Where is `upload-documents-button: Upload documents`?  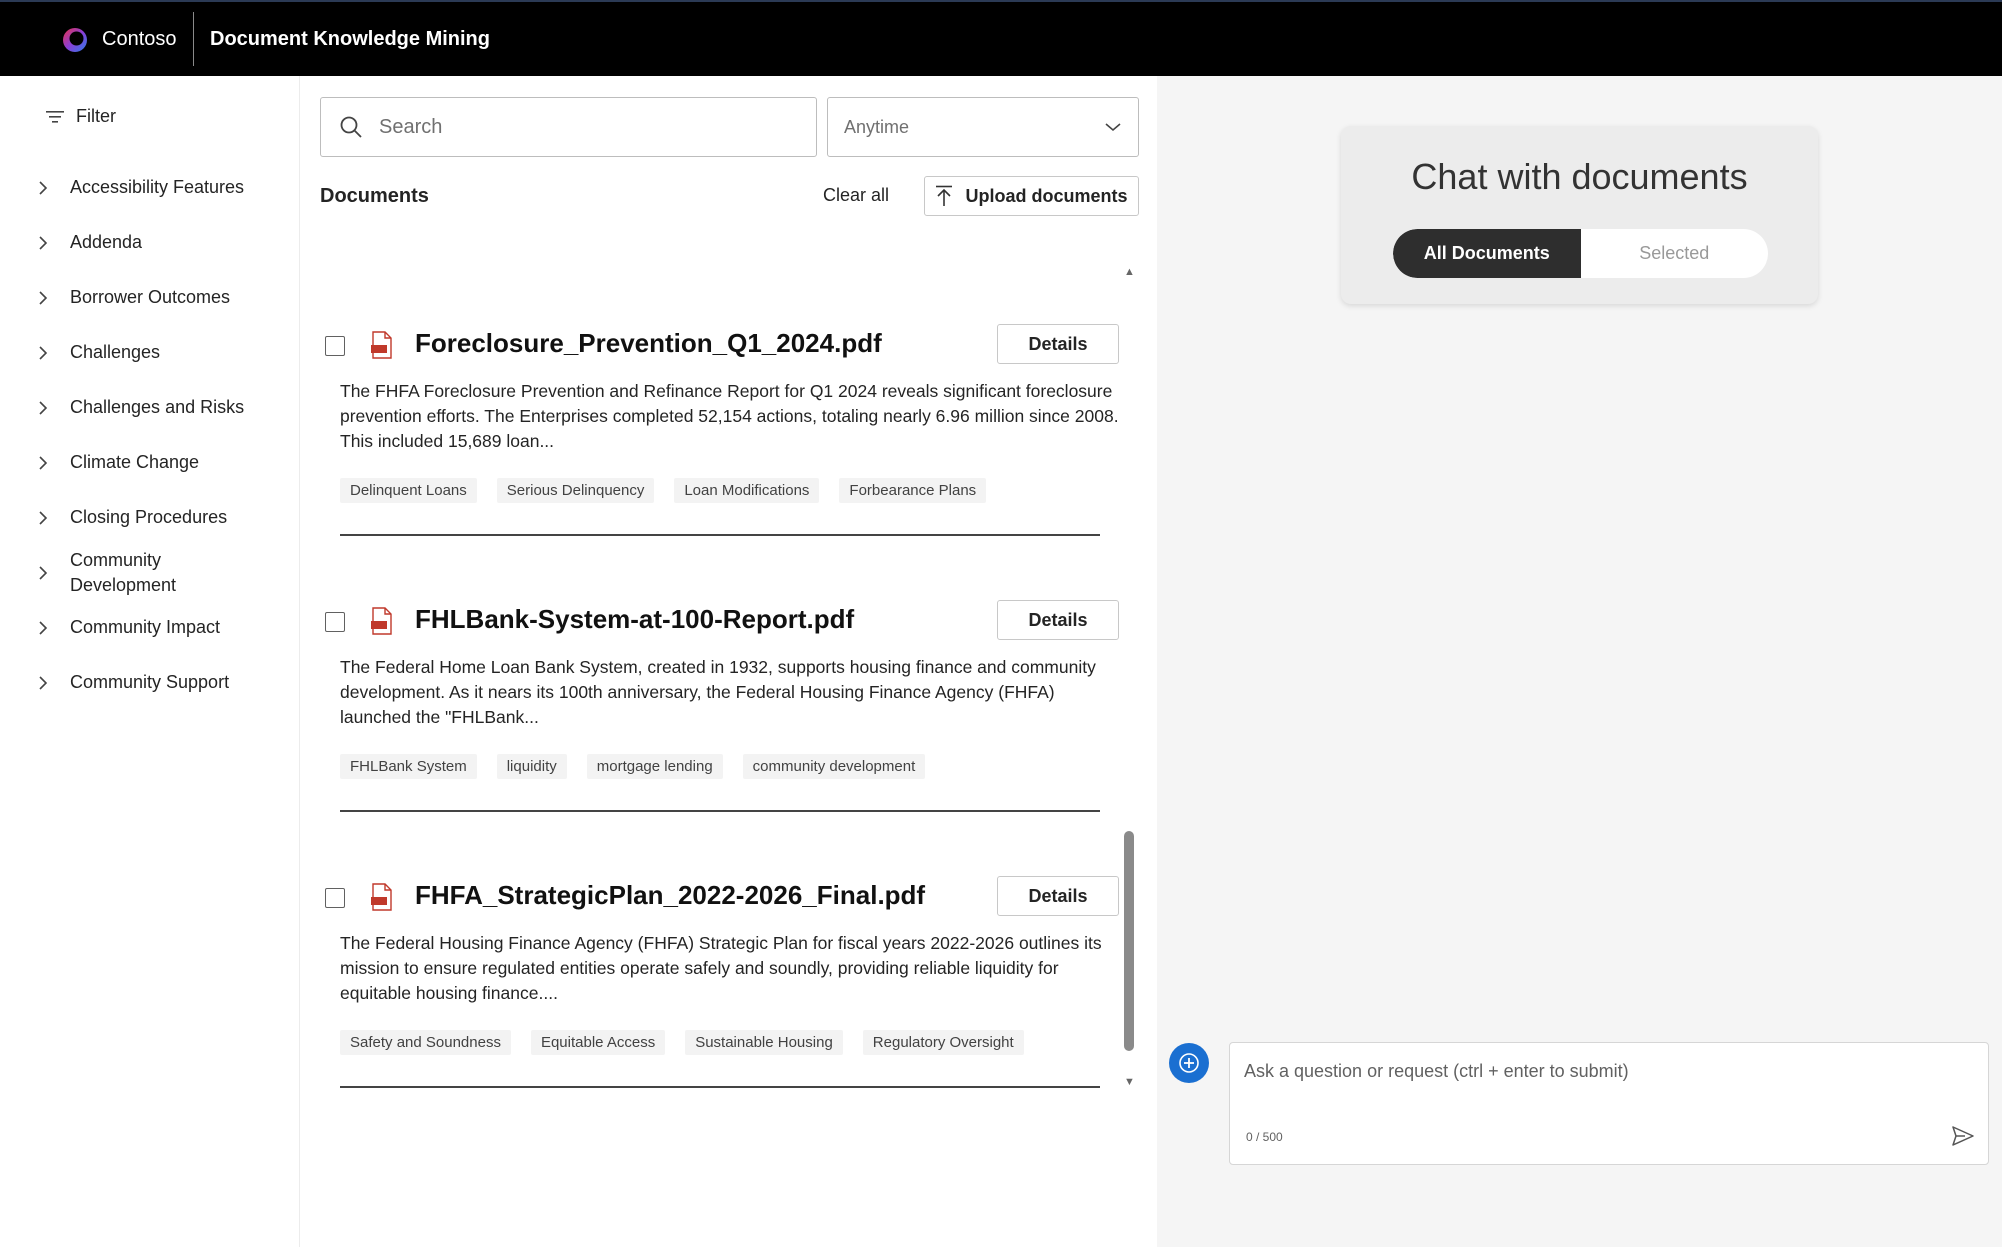 upload-documents-button: Upload documents is located at coordinates (1031, 196).